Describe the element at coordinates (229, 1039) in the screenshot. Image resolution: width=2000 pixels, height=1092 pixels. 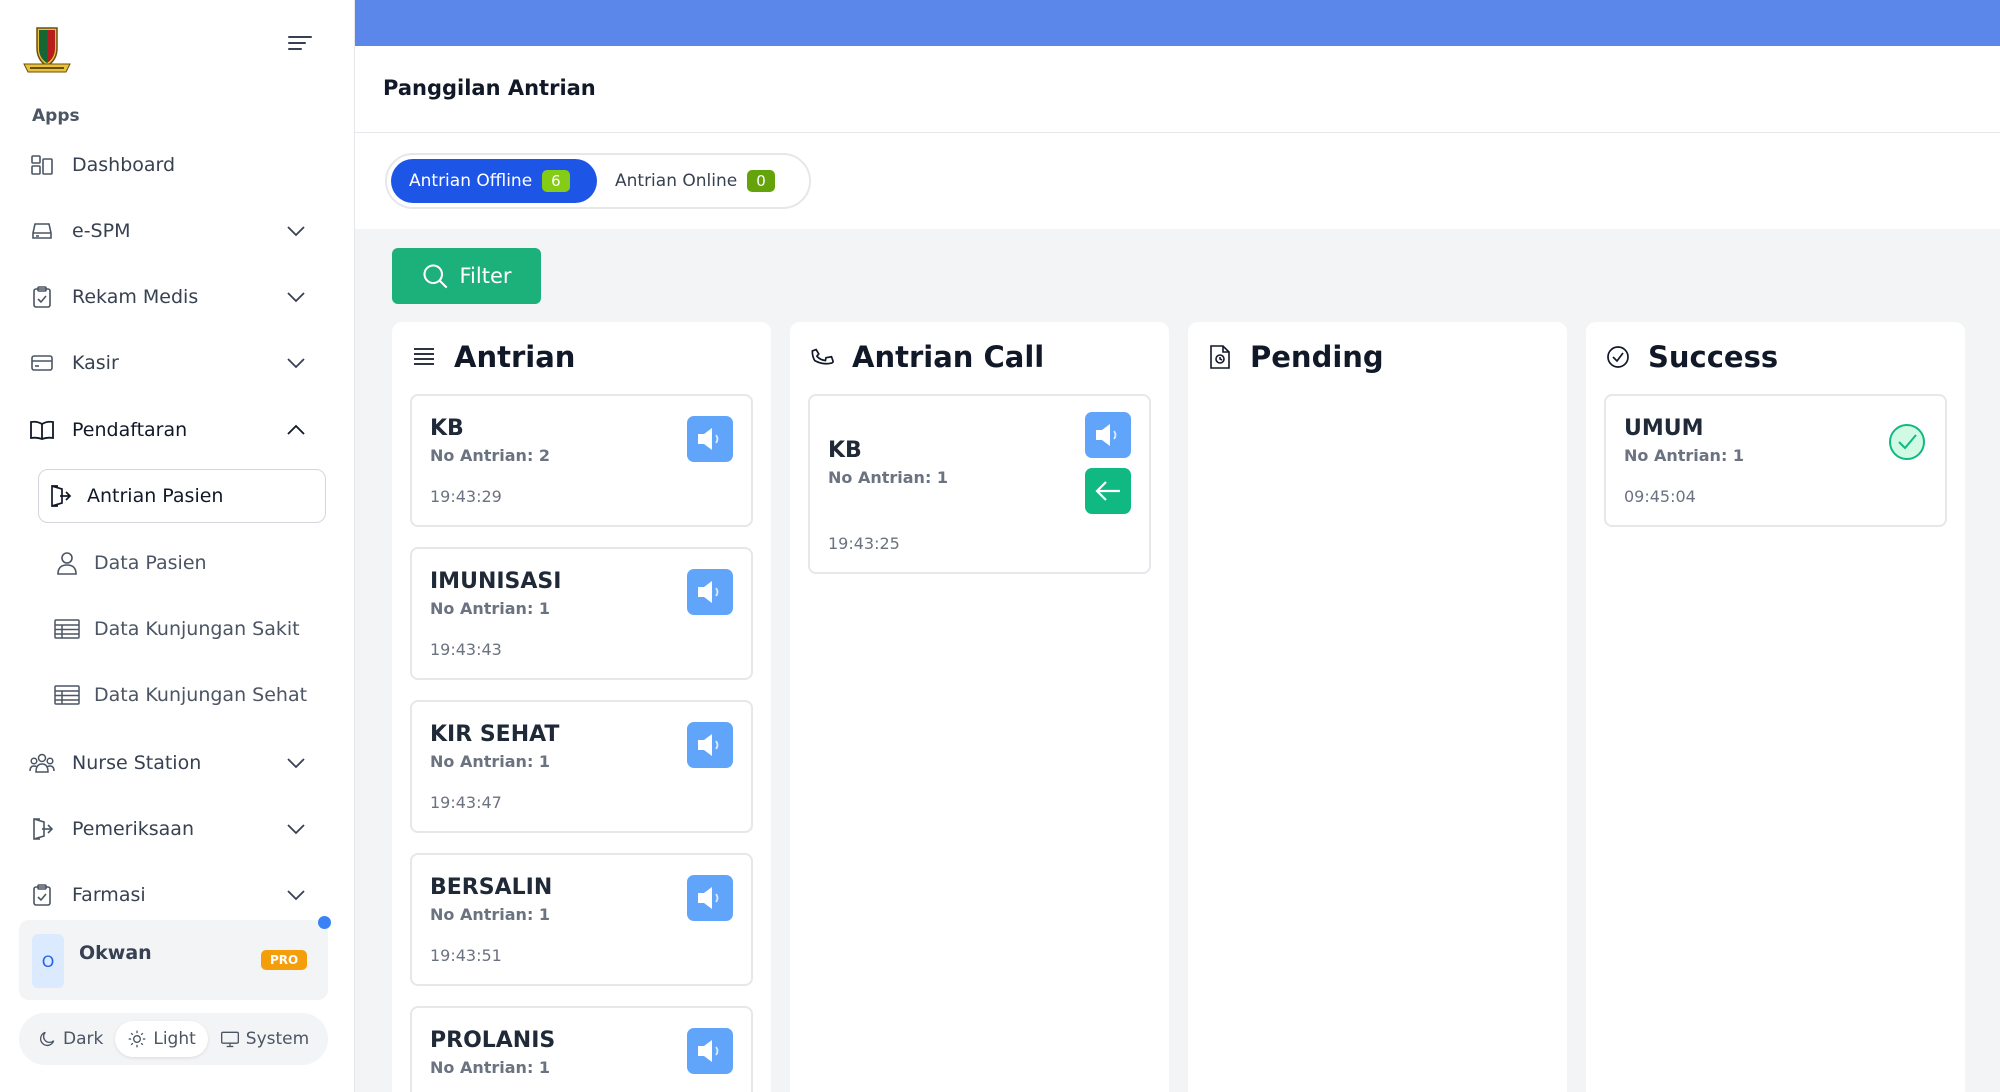
I see `monitor-icon` at that location.